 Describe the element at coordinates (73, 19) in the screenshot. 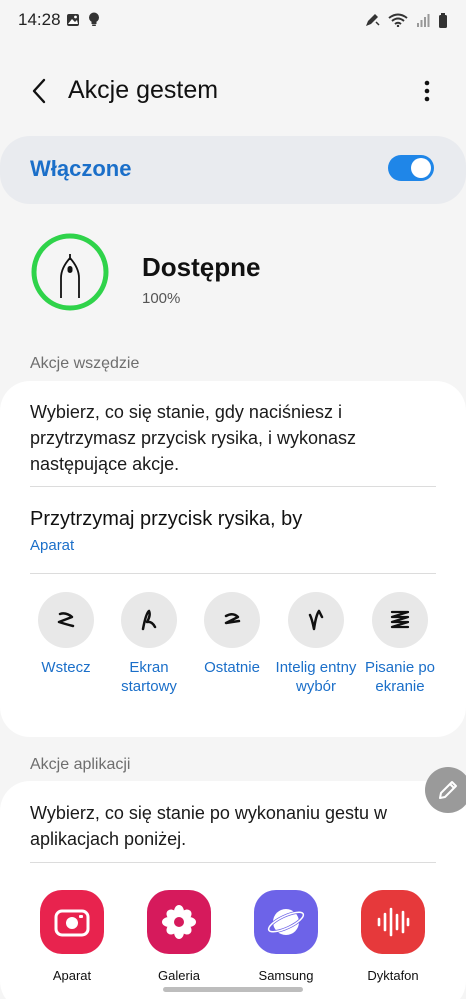

I see `image-icon` at that location.